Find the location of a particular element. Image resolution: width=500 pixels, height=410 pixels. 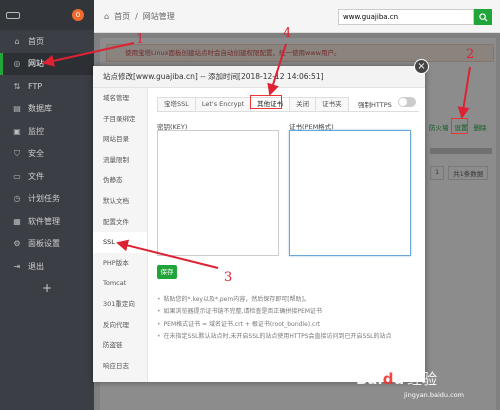

sidebar-item: ⌂ 首页 is located at coordinates (47, 41).